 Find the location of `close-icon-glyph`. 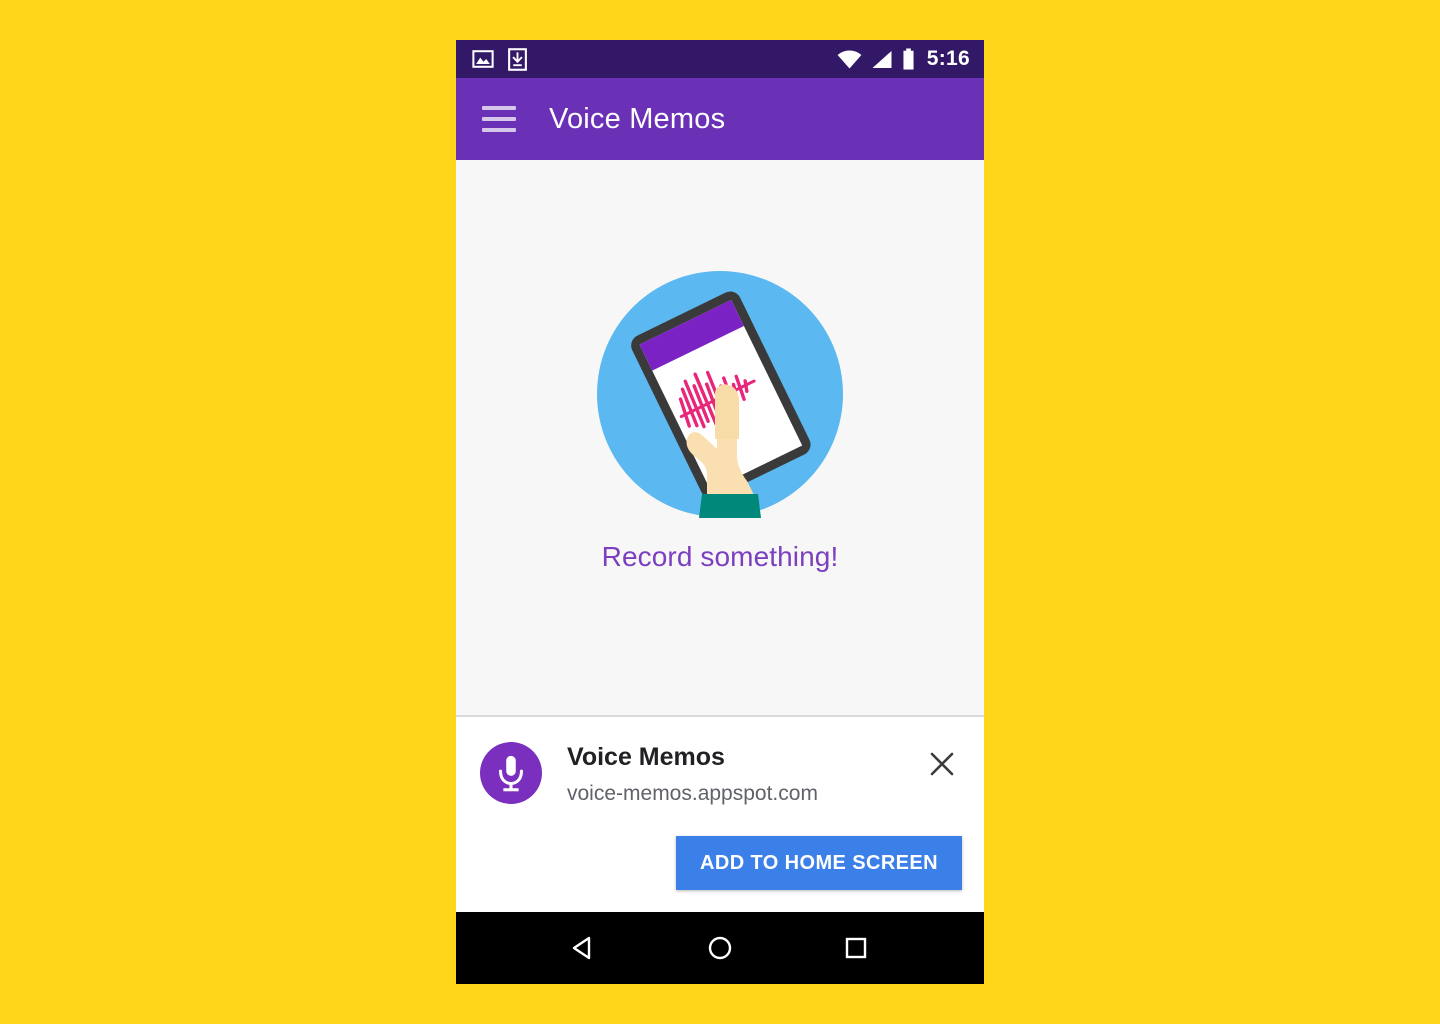

close-icon-glyph is located at coordinates (942, 764).